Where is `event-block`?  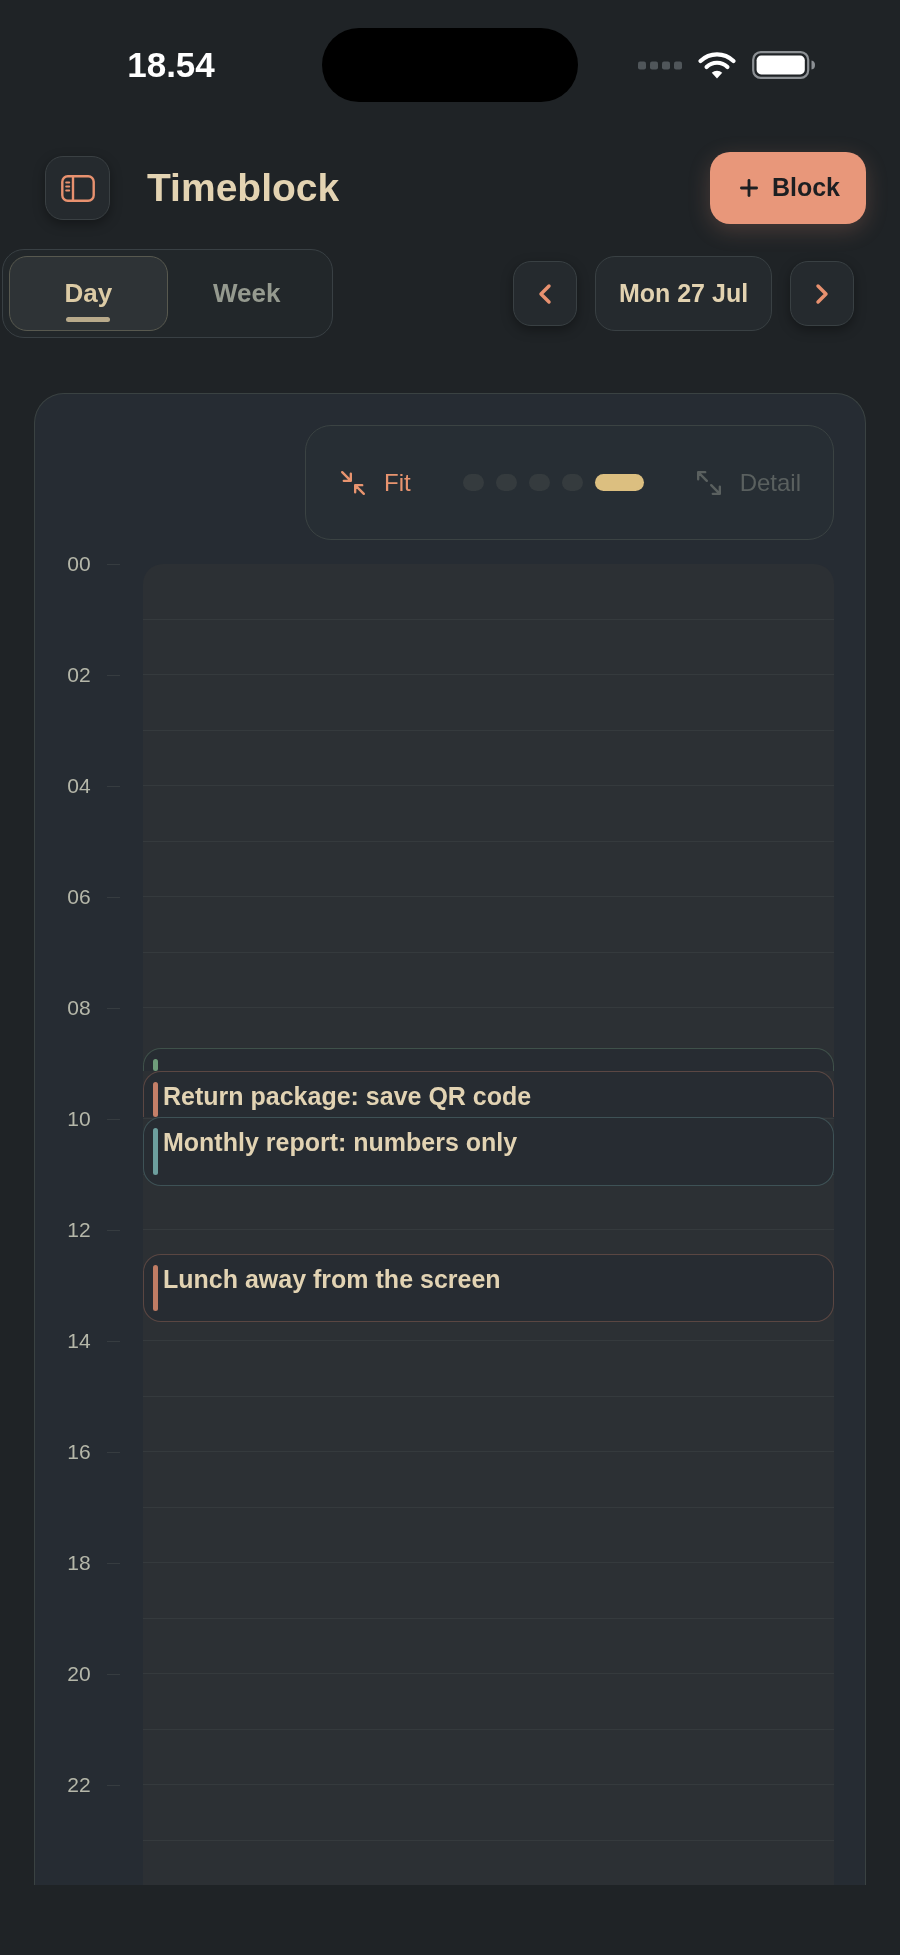 event-block is located at coordinates (488, 1059).